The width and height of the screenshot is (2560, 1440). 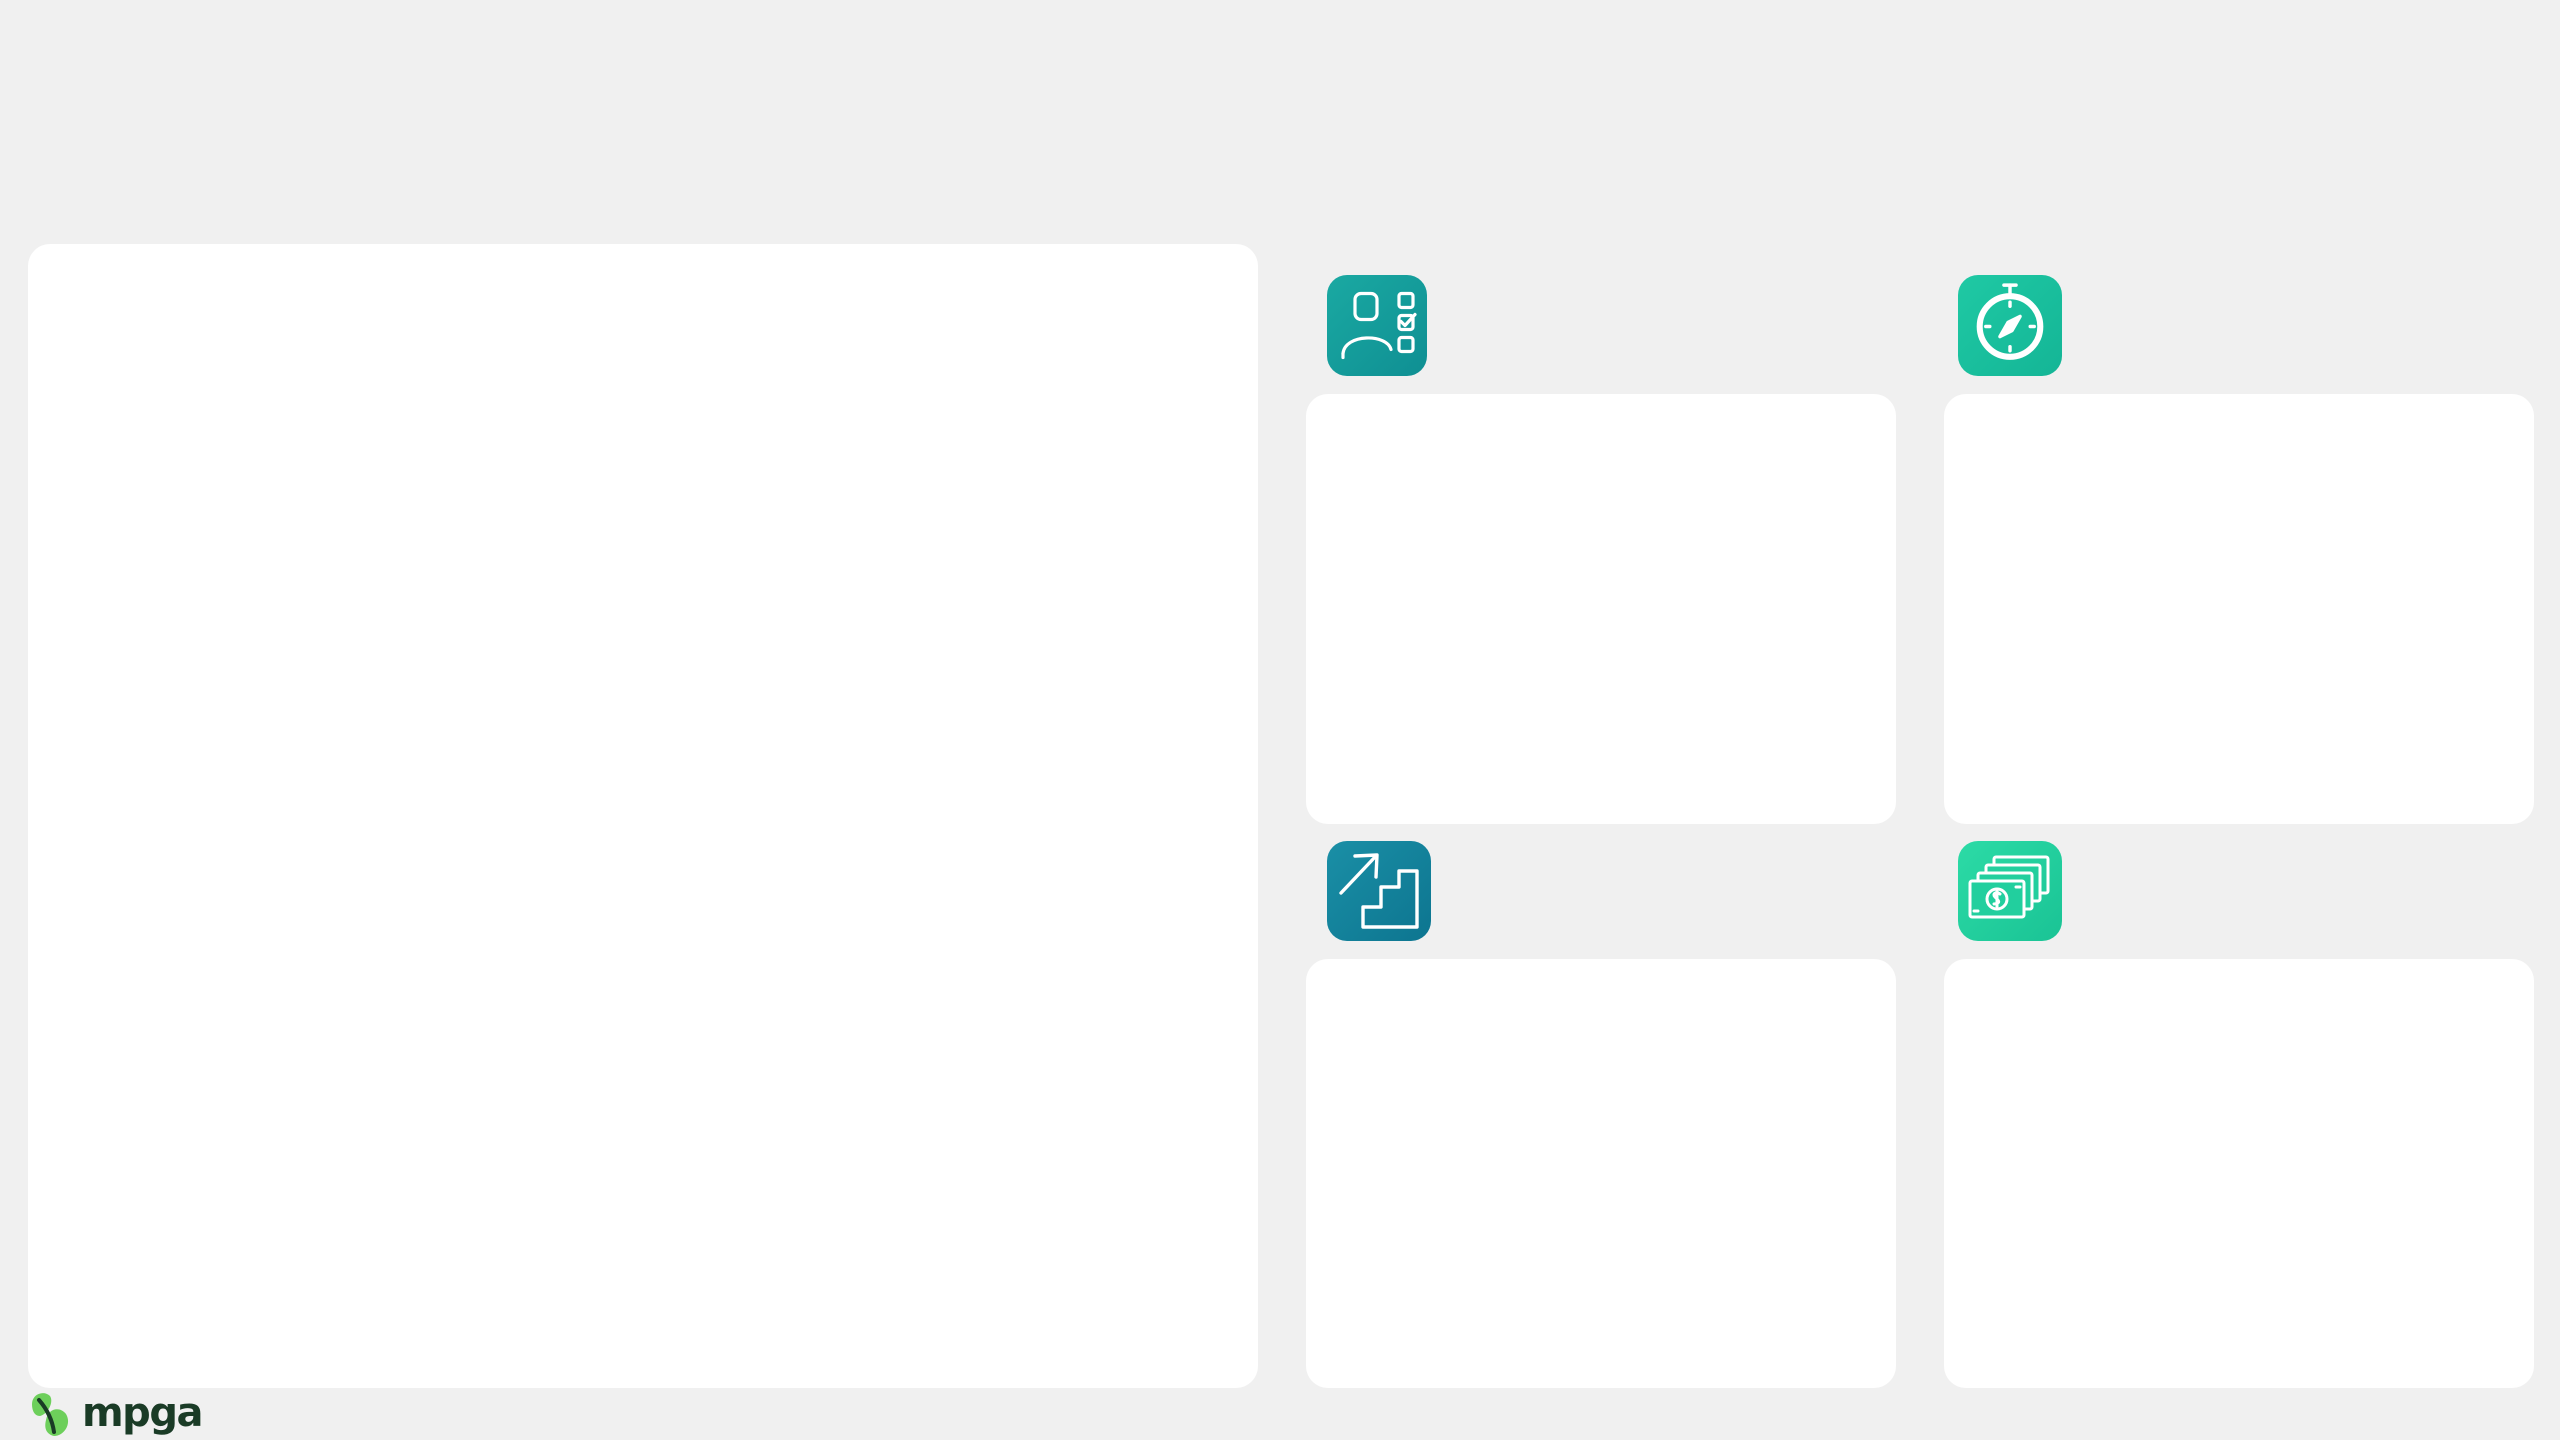 I want to click on brand-logo: mpga, so click(x=114, y=1413).